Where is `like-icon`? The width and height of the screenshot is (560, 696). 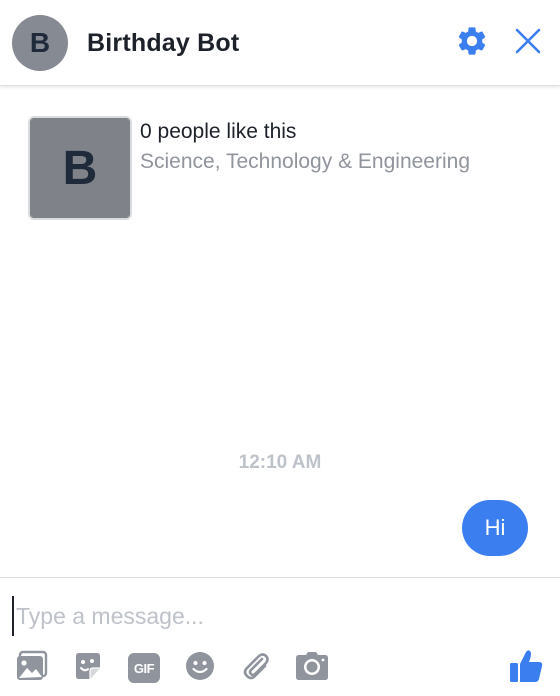
like-icon is located at coordinates (526, 668).